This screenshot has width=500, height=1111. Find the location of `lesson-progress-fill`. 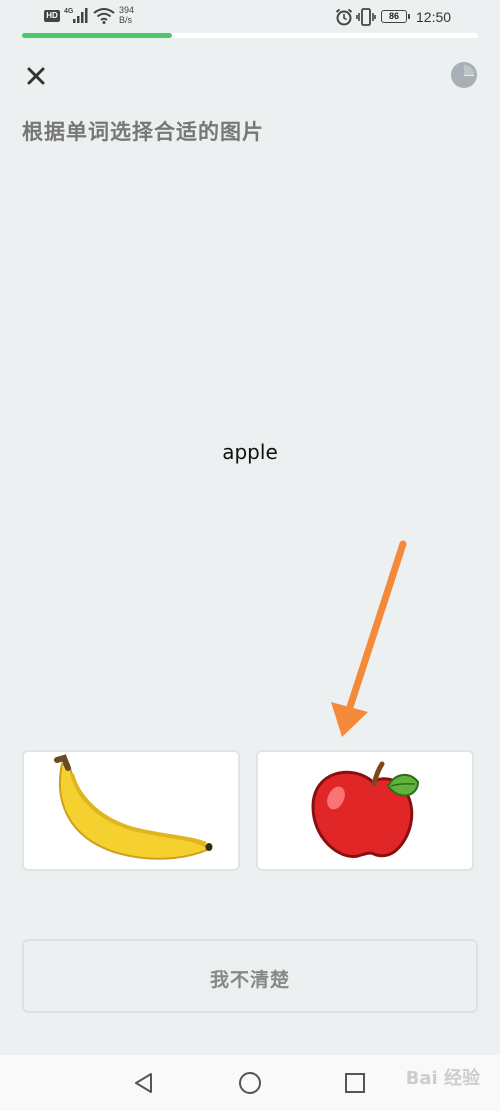

lesson-progress-fill is located at coordinates (97, 35).